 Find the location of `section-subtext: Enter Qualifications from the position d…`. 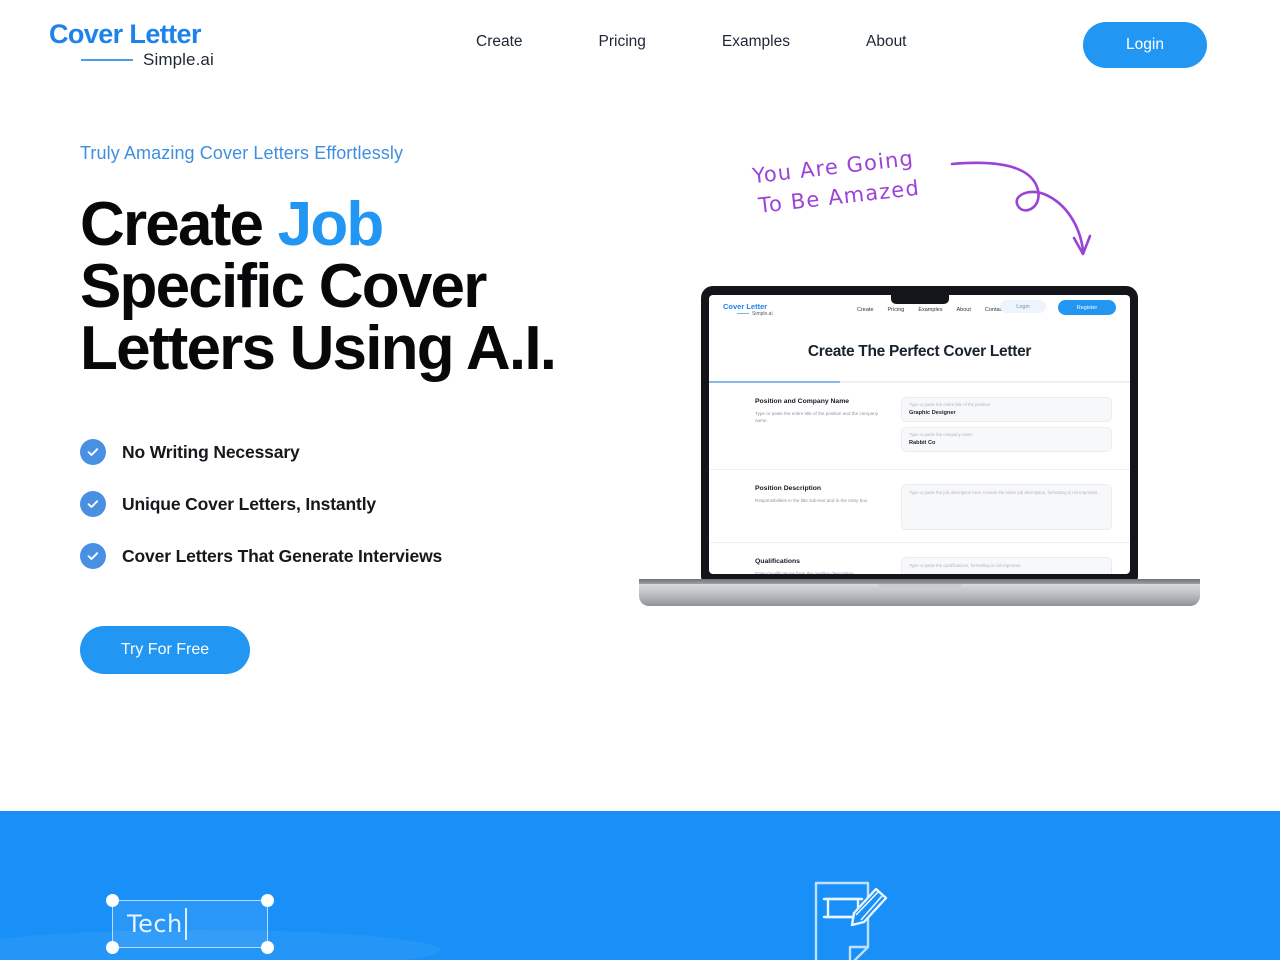

section-subtext: Enter Qualifications from the position d… is located at coordinates (805, 572).